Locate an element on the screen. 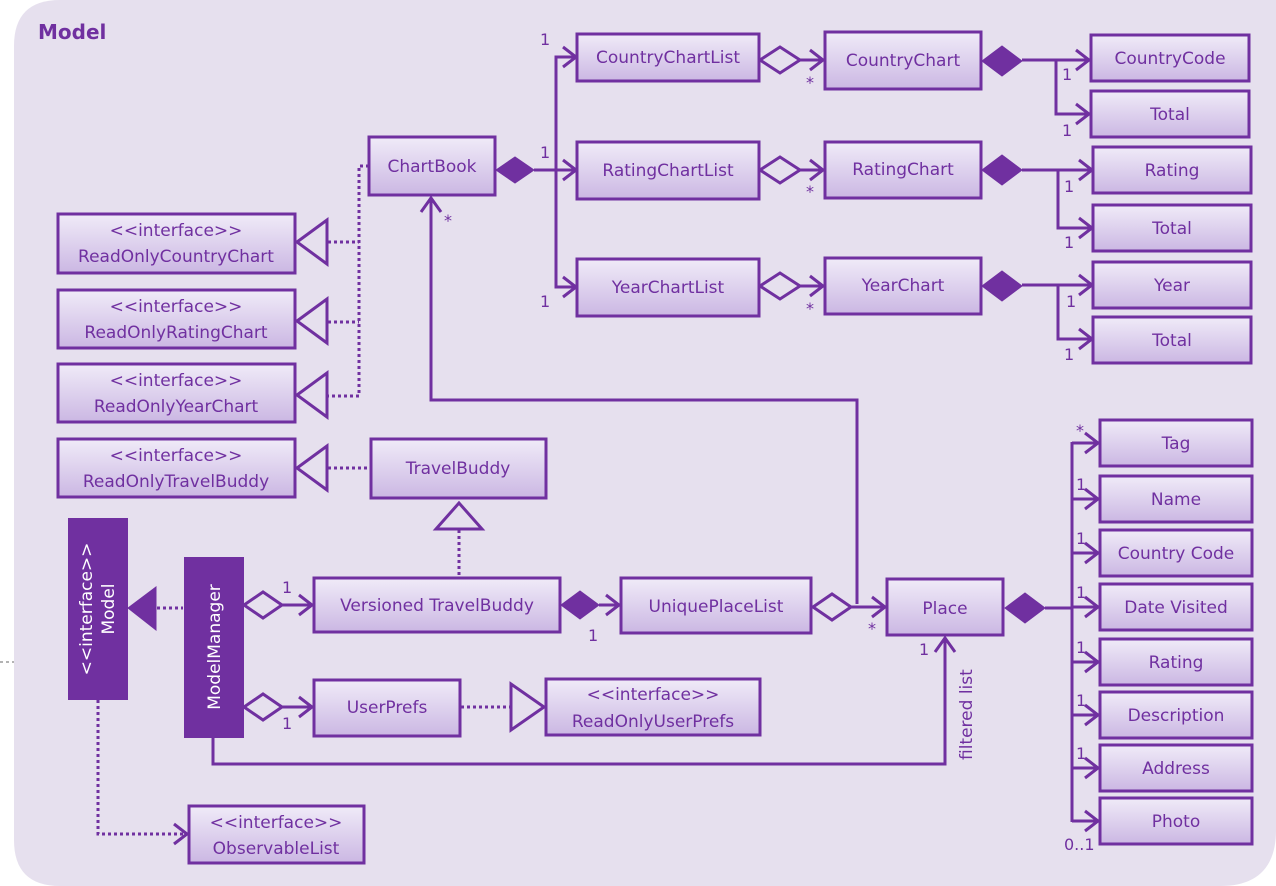 The image size is (1276, 886). class-year: Year is located at coordinates (1172, 285).